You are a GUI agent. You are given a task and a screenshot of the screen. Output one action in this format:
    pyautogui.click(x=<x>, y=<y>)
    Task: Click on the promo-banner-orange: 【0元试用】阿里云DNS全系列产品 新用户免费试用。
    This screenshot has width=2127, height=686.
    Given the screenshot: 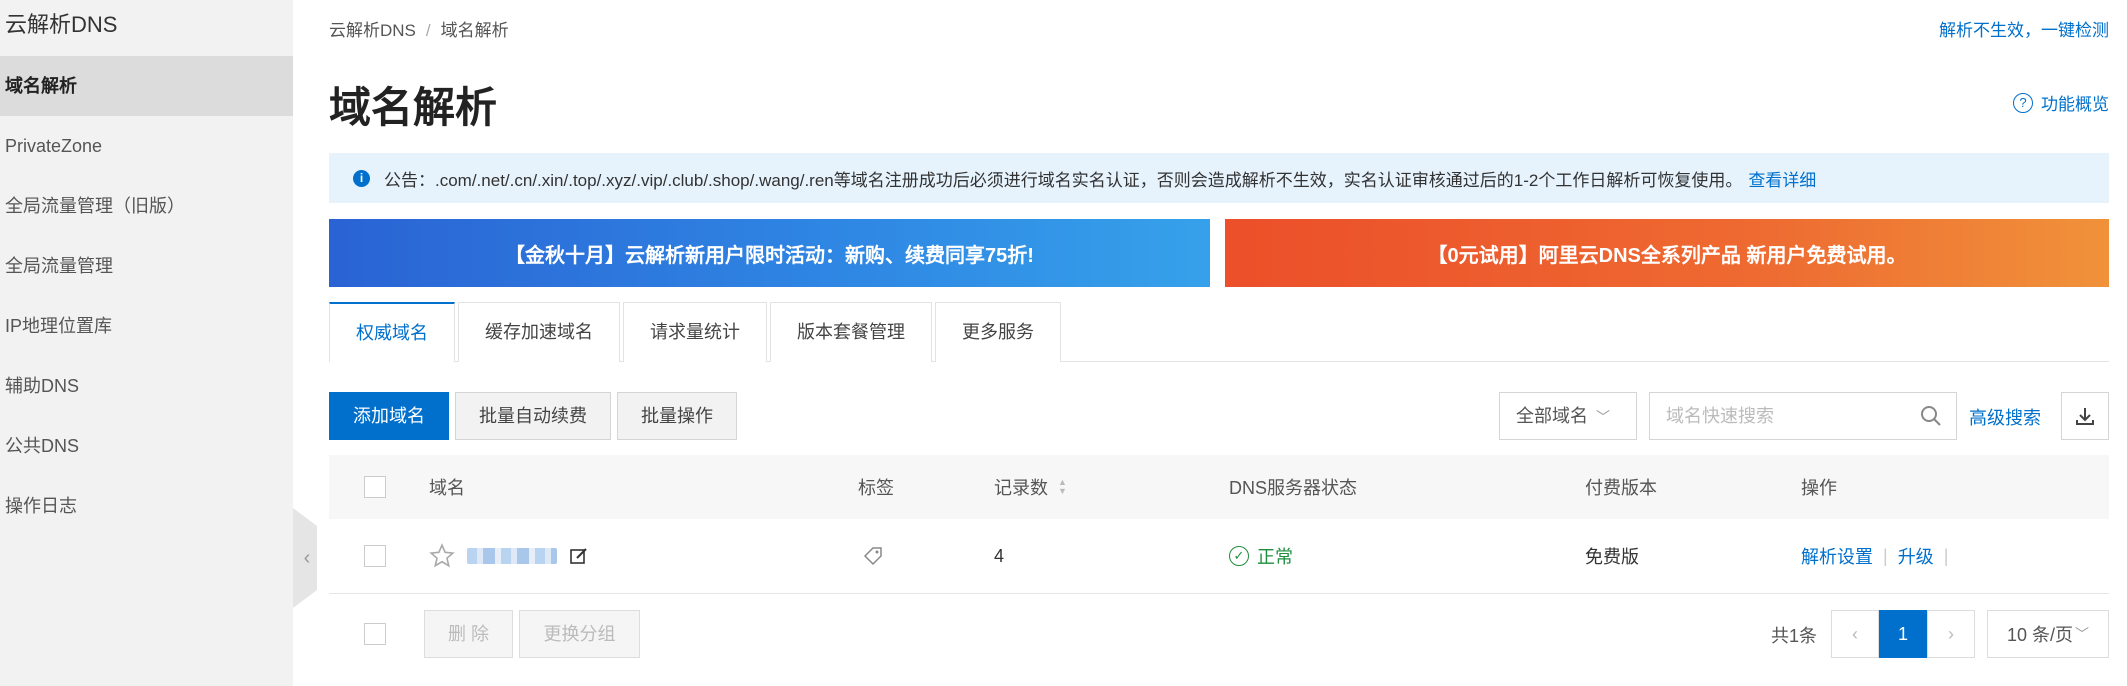 What is the action you would take?
    pyautogui.click(x=1667, y=253)
    